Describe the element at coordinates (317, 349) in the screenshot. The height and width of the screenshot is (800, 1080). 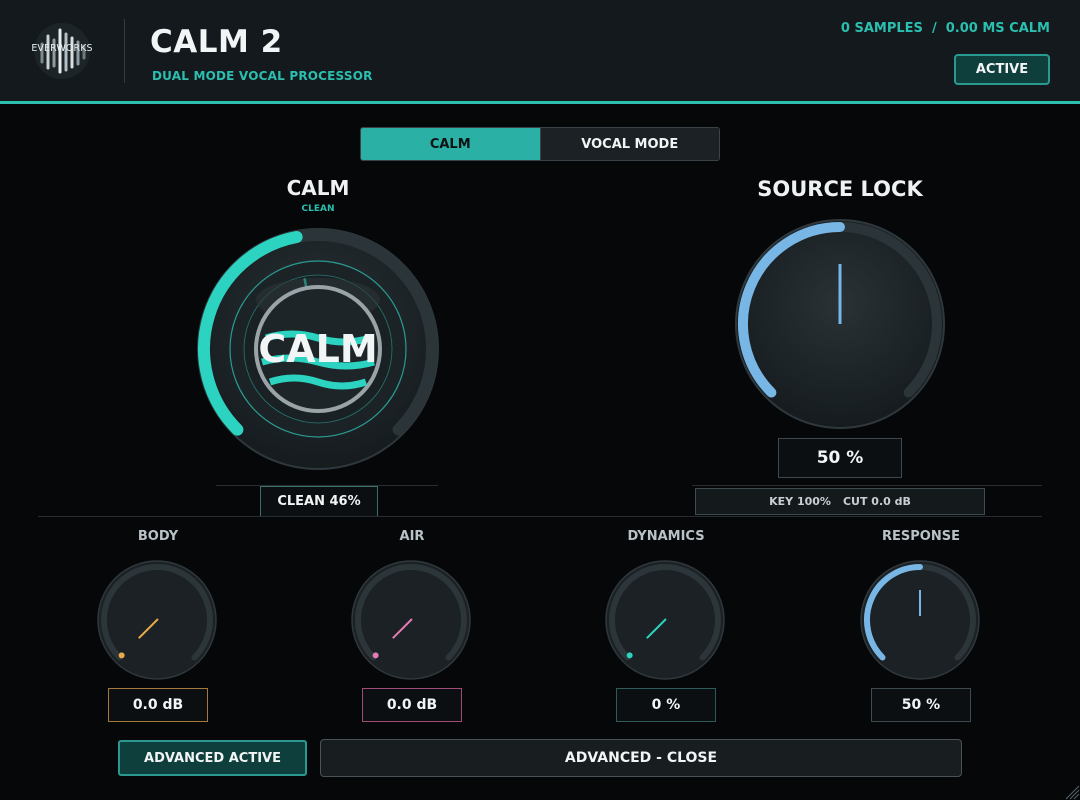
I see `calm-knob-text: CALM` at that location.